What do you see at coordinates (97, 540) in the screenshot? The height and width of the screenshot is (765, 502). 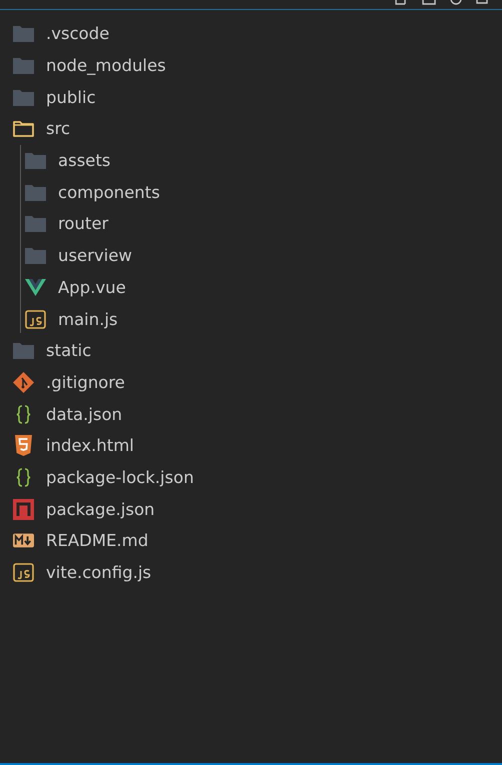 I see `file-name: README.md` at bounding box center [97, 540].